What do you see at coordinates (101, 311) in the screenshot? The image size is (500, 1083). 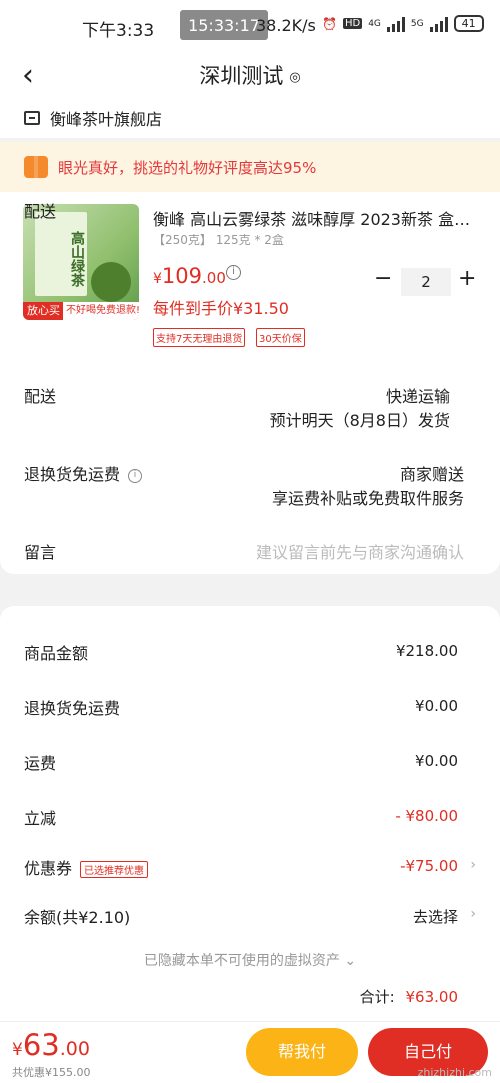 I see `product-badge-refund: 不好喝免费退款!` at bounding box center [101, 311].